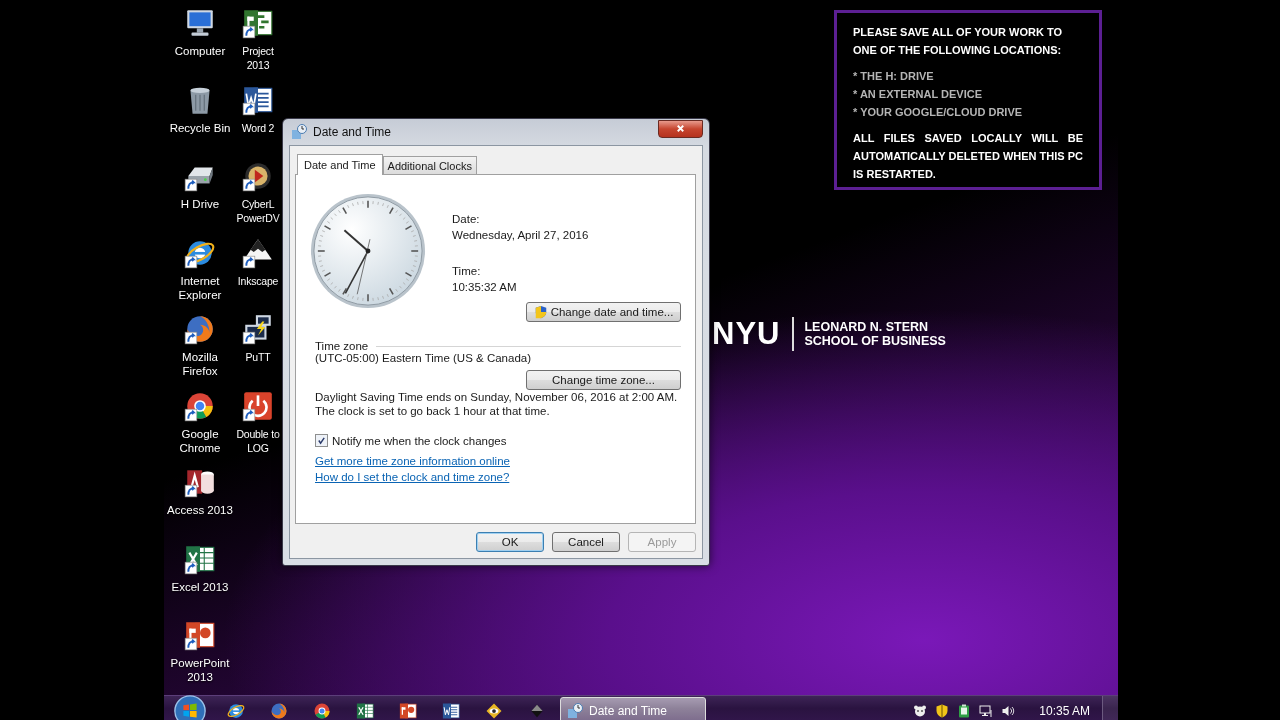  I want to click on desktop-shortcut: Recycle Bin, so click(200, 120).